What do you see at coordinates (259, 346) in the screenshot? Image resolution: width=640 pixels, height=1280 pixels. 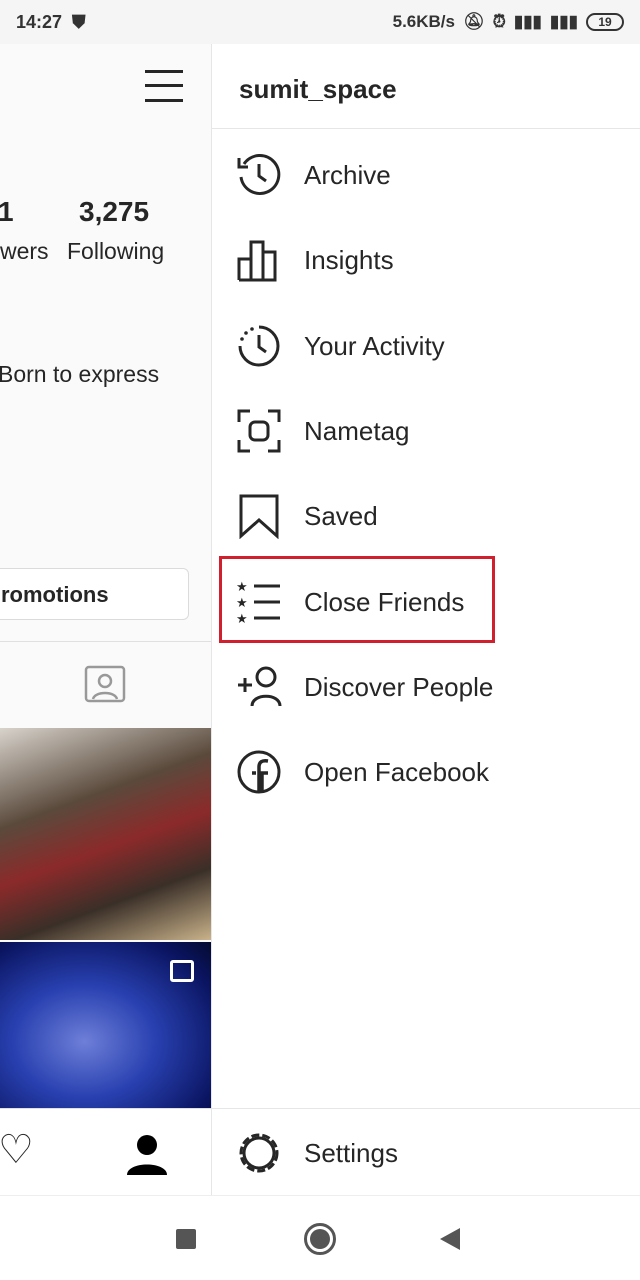 I see `activity-icon` at bounding box center [259, 346].